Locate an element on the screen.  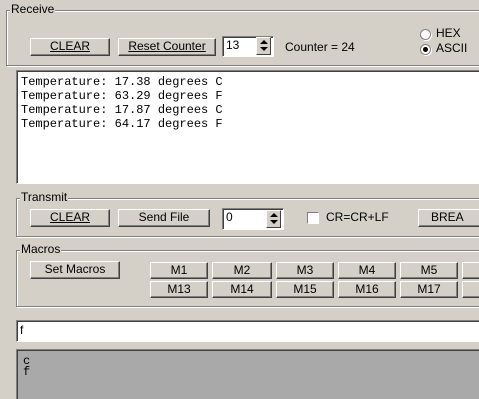
macro-label: M2 is located at coordinates (242, 270).